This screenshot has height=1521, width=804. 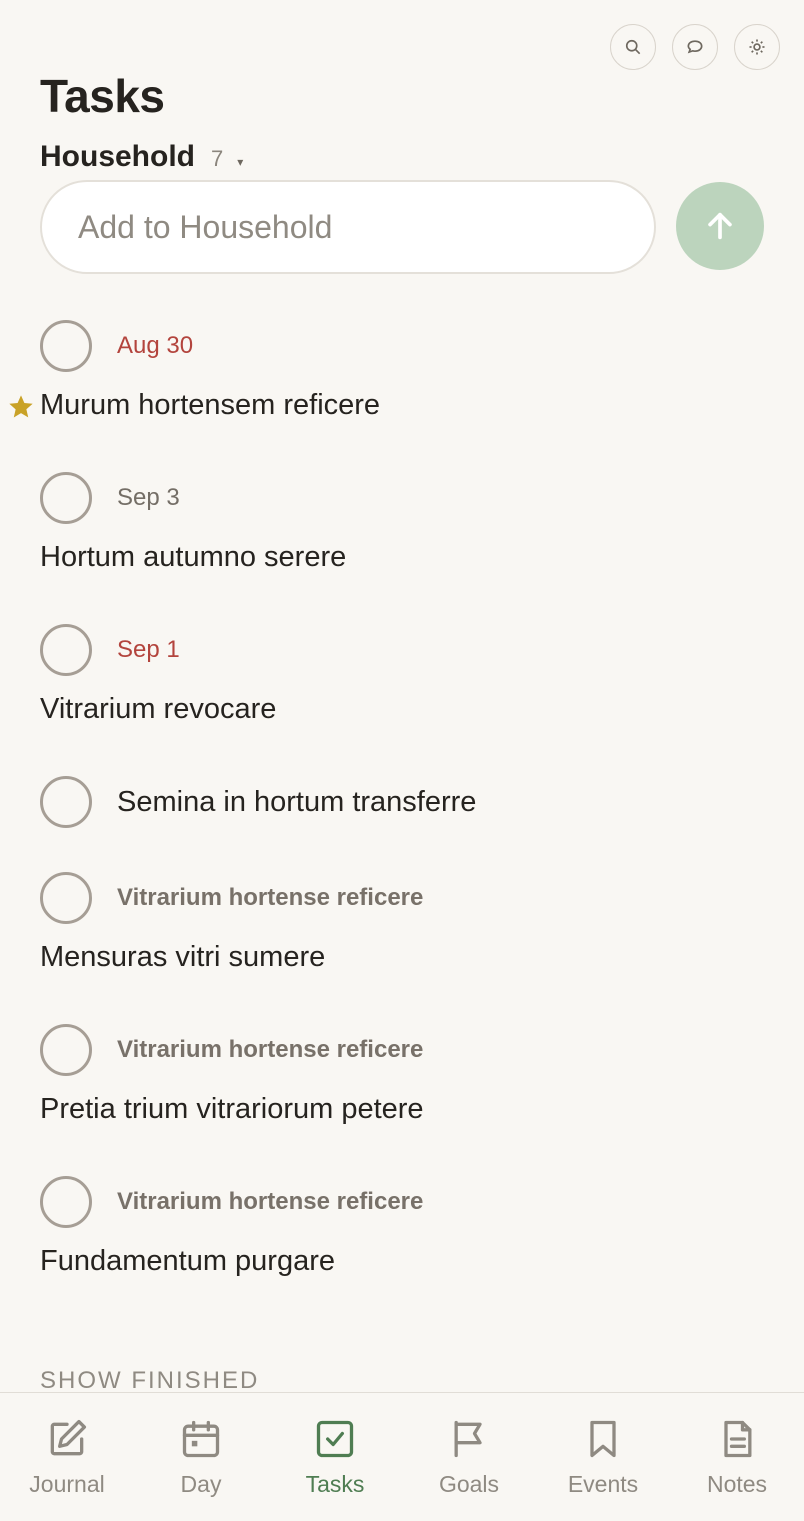 I want to click on show-finished-toggle: SHOW FINISHED, so click(x=149, y=1381).